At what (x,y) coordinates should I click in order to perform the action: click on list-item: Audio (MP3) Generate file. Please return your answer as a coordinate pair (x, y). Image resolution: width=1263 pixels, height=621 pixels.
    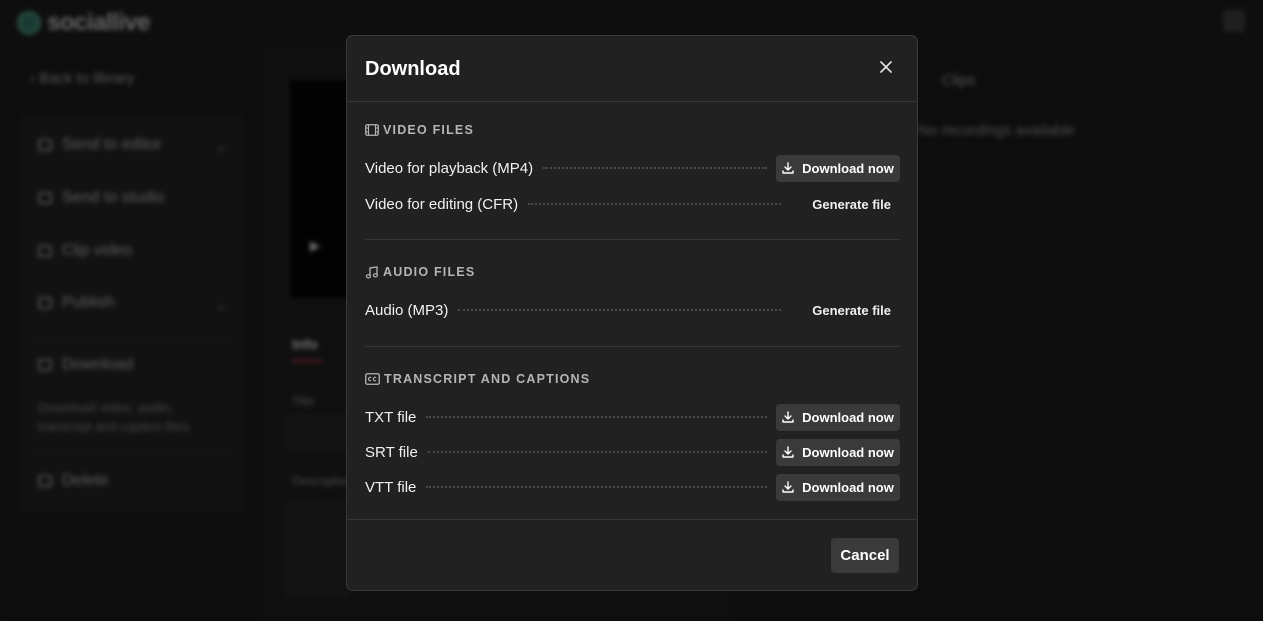
    Looking at the image, I should click on (632, 310).